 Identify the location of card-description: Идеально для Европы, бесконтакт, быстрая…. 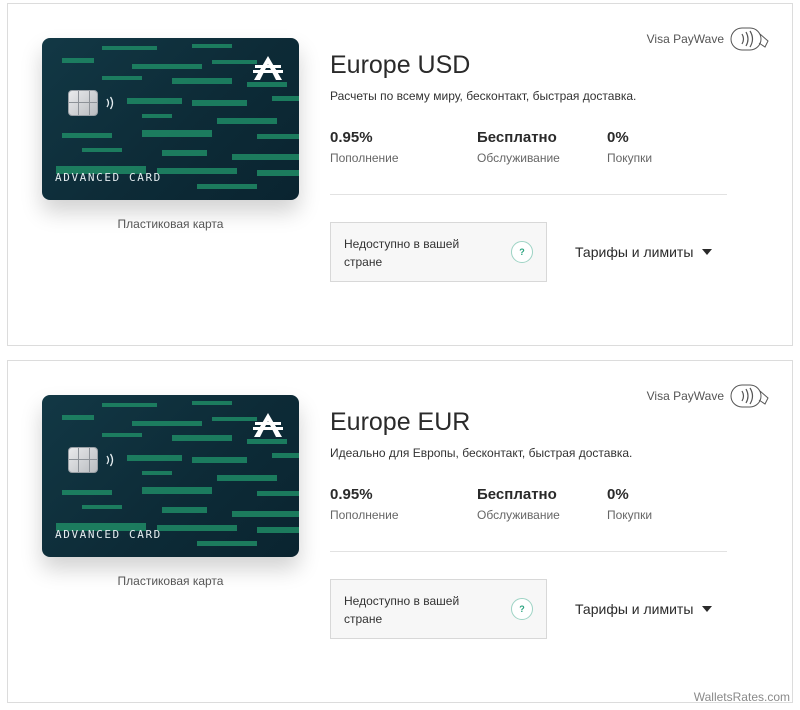
(481, 453).